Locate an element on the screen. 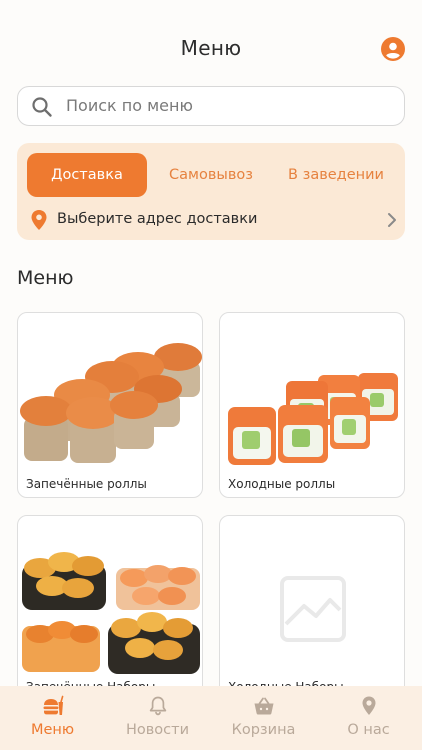 The image size is (422, 750). category-card-cold-sets: Холодные Наборы is located at coordinates (312, 608).